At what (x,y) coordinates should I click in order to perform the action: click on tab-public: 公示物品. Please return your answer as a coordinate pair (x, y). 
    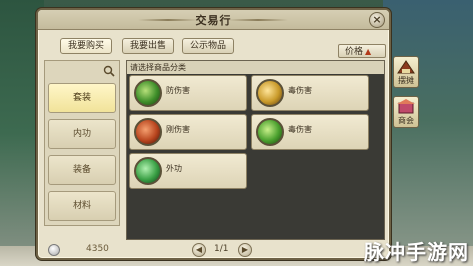
    Looking at the image, I should click on (208, 46).